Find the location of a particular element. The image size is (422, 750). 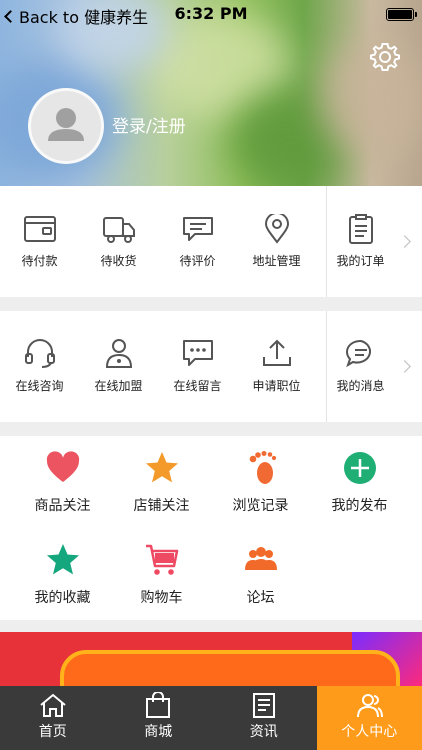

heart-icon is located at coordinates (62, 466).